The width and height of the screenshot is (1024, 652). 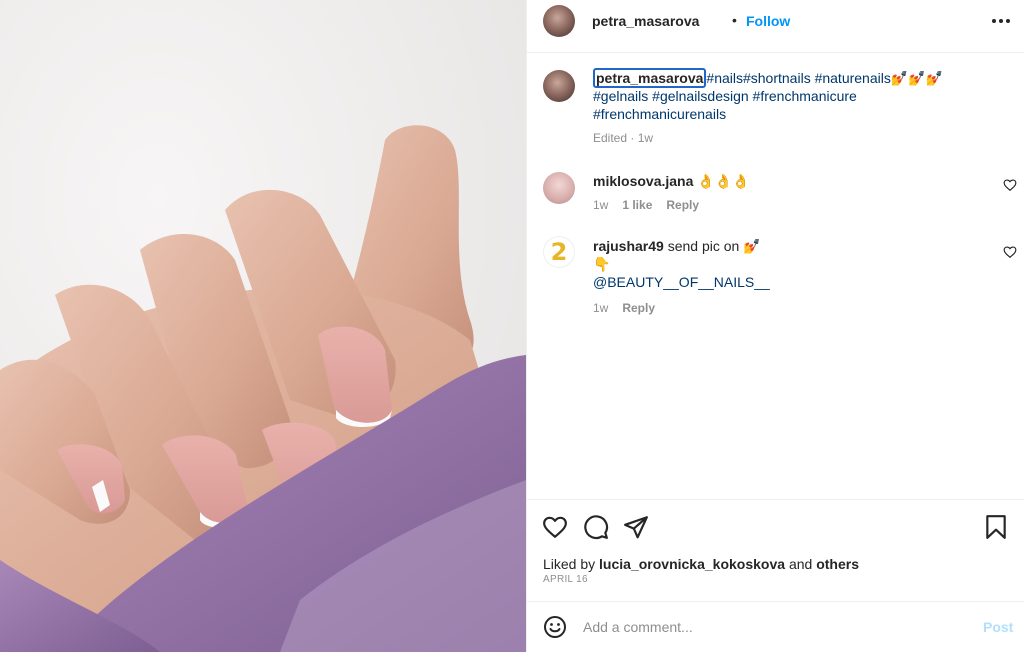 What do you see at coordinates (768, 21) in the screenshot?
I see `follow-button: Follow` at bounding box center [768, 21].